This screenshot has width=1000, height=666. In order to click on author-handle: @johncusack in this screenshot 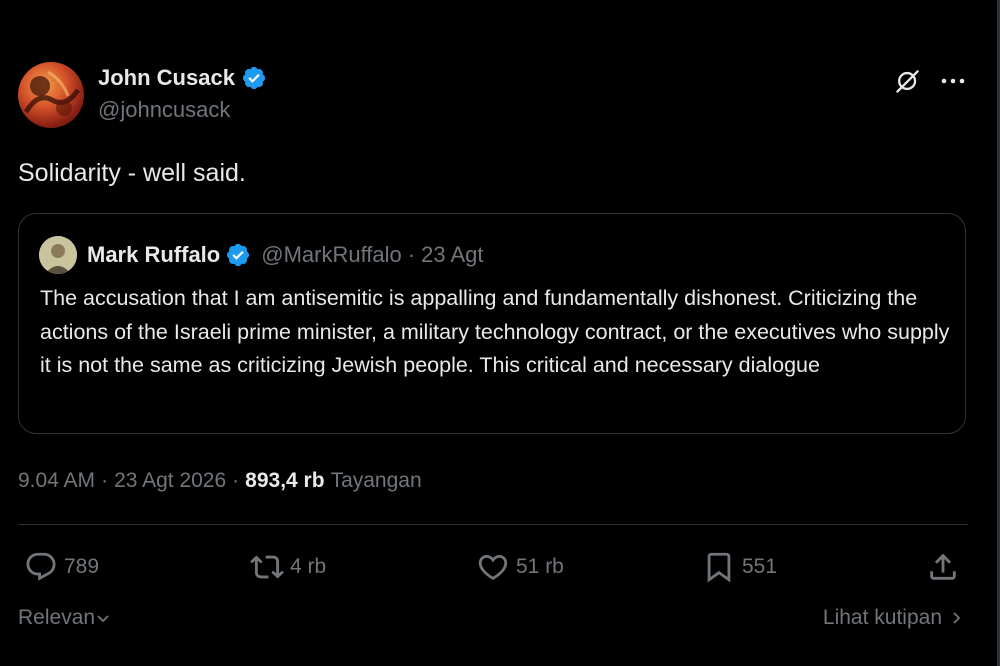, I will do `click(182, 110)`.